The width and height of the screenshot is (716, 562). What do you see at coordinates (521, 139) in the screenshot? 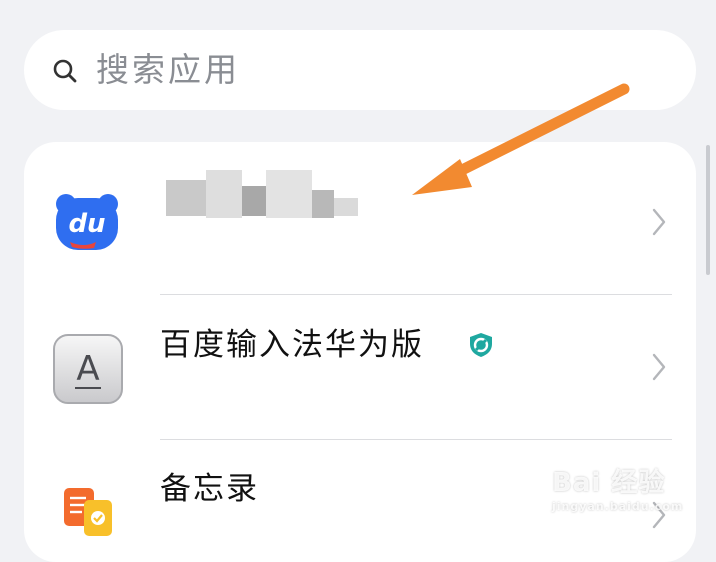
I see `annotation-arrow` at bounding box center [521, 139].